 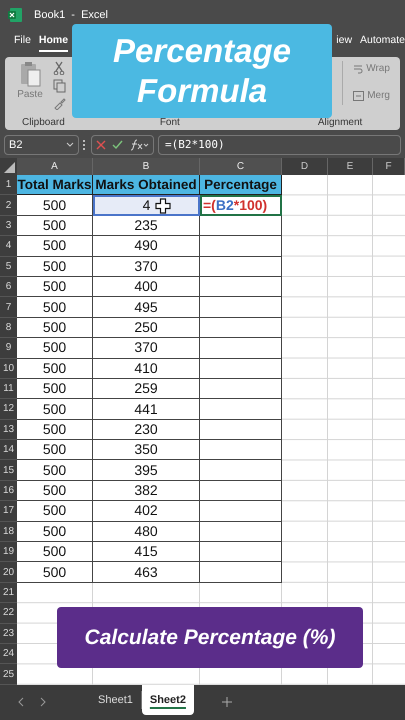 I want to click on row-number: 7, so click(x=8, y=307).